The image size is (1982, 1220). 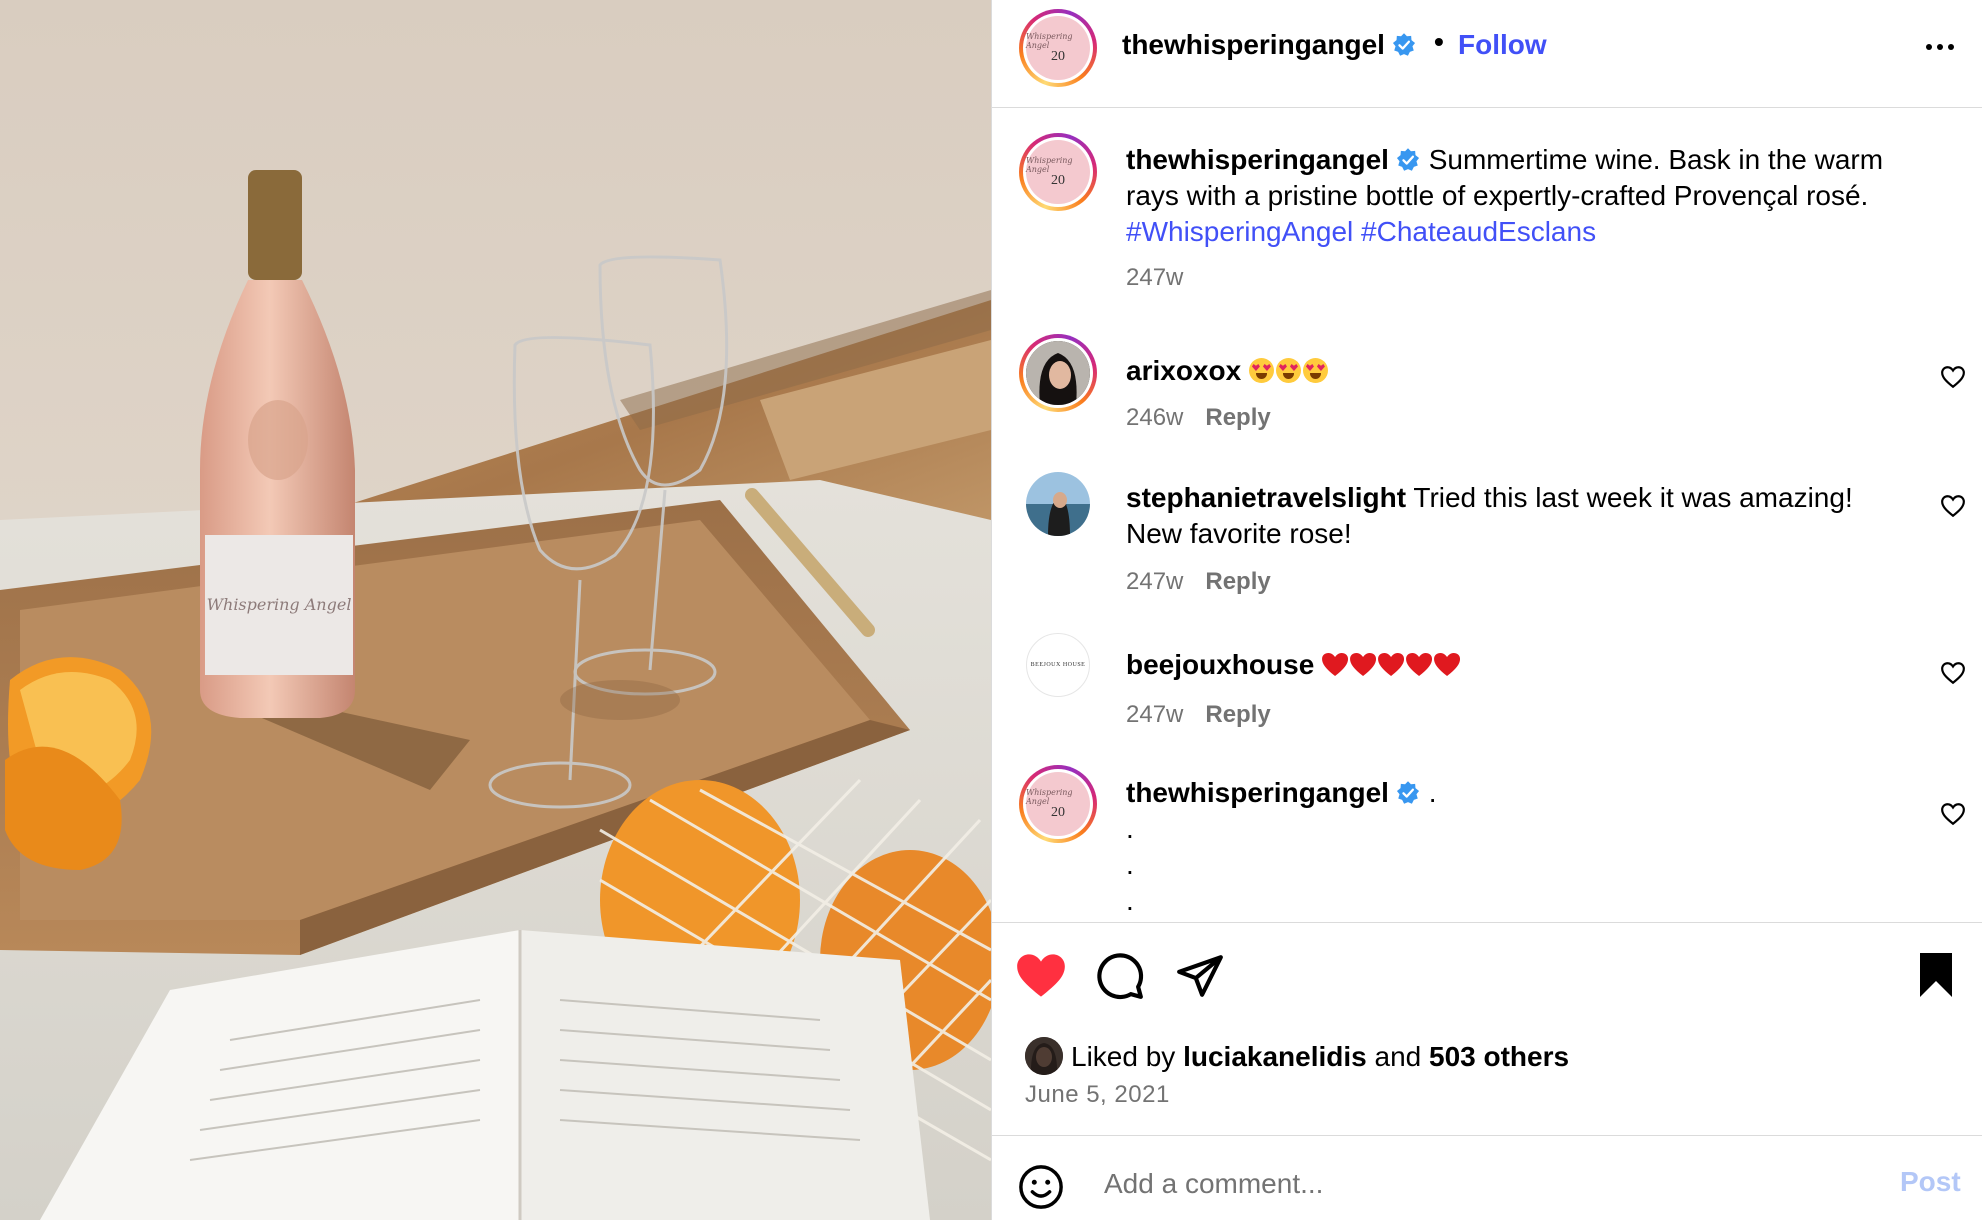 I want to click on share-icon, so click(x=1200, y=976).